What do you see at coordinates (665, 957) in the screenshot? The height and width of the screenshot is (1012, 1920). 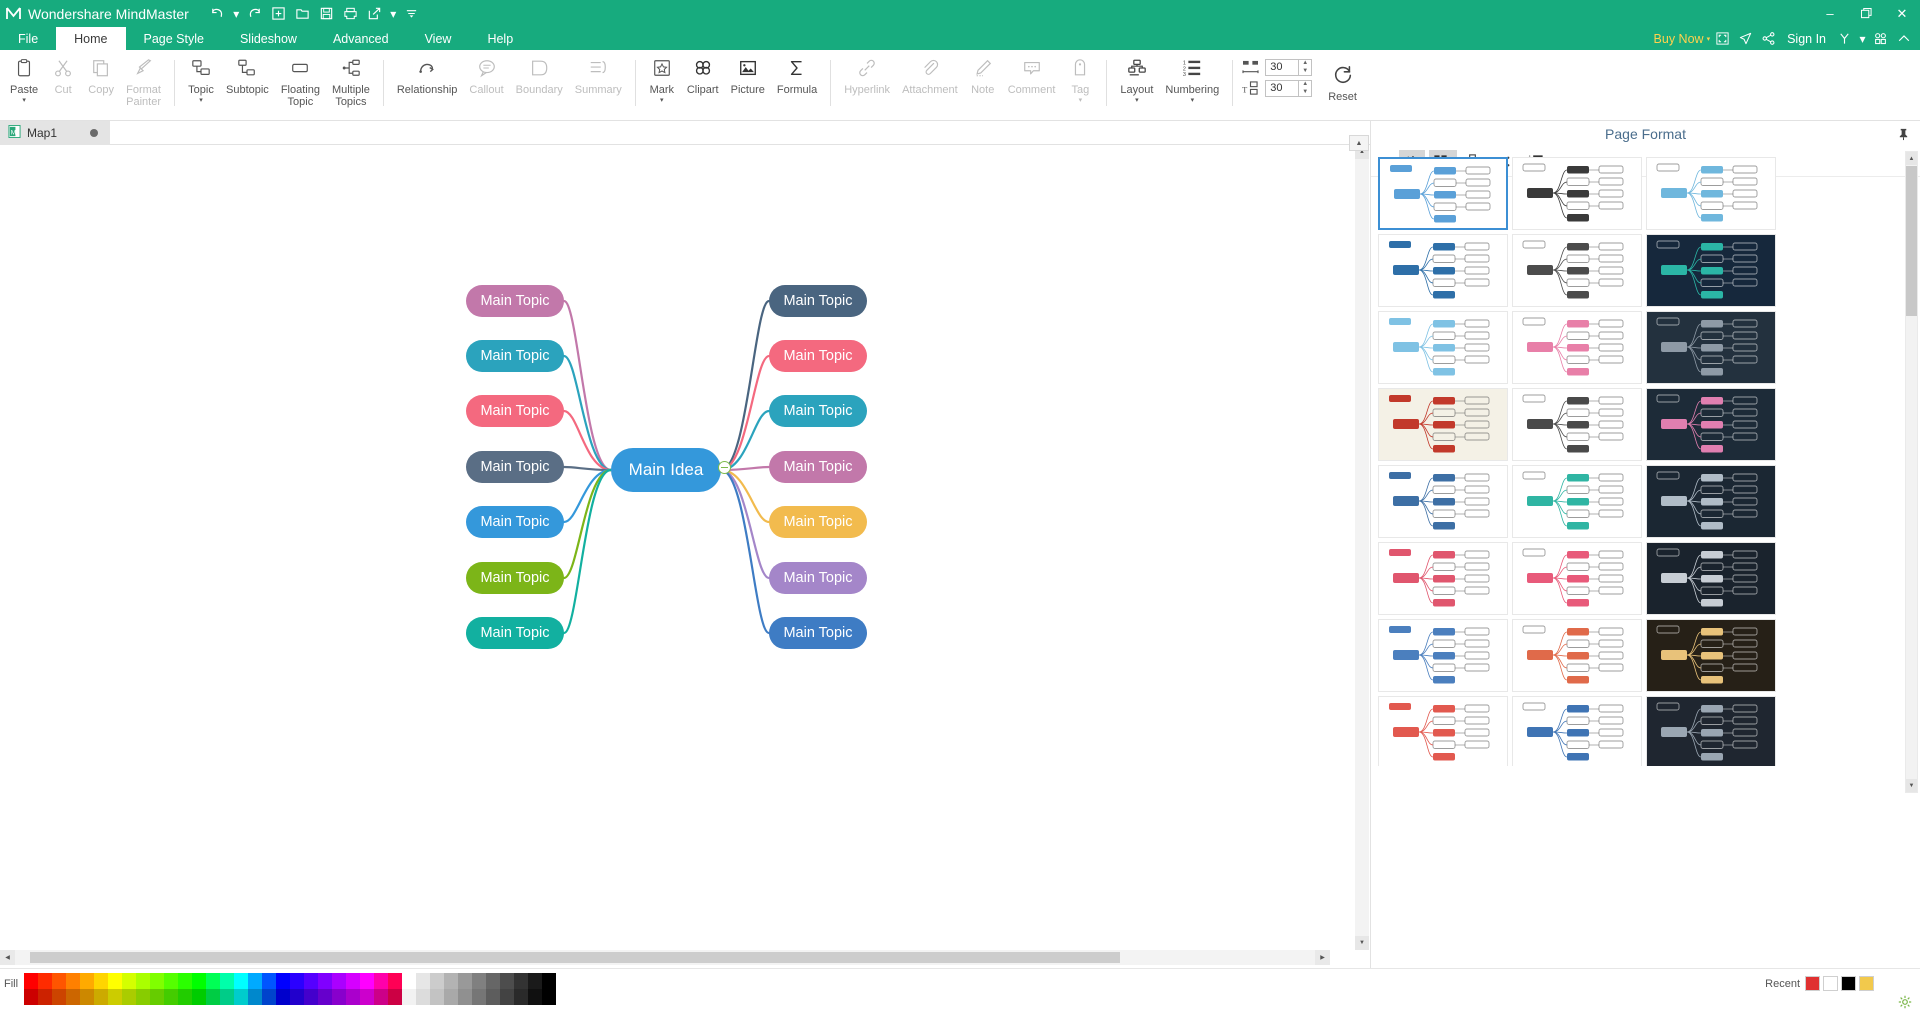 I see `horizontal-scrollbar: ◀ ▶` at bounding box center [665, 957].